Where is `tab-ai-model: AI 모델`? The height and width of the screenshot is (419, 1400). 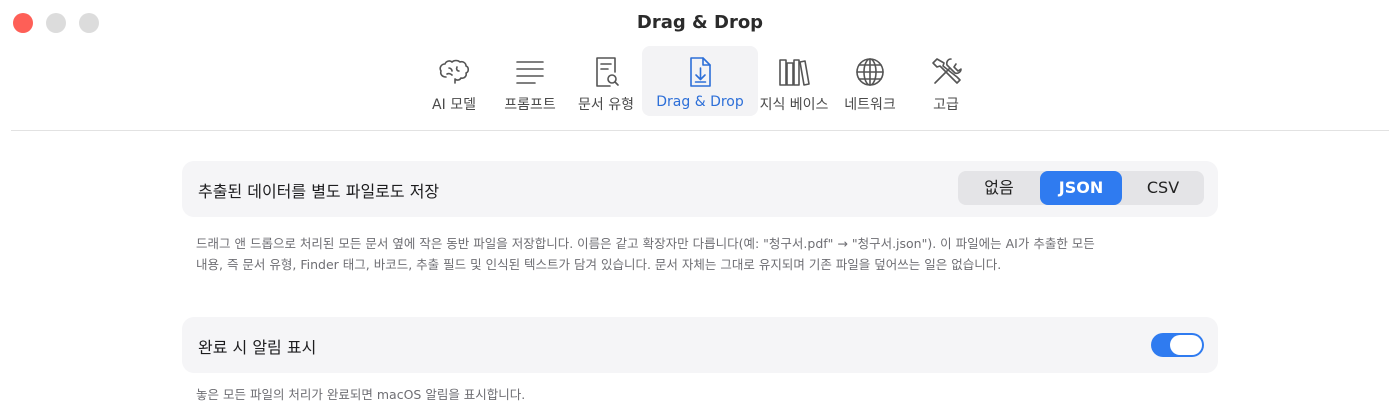
tab-ai-model: AI 모델 is located at coordinates (454, 81).